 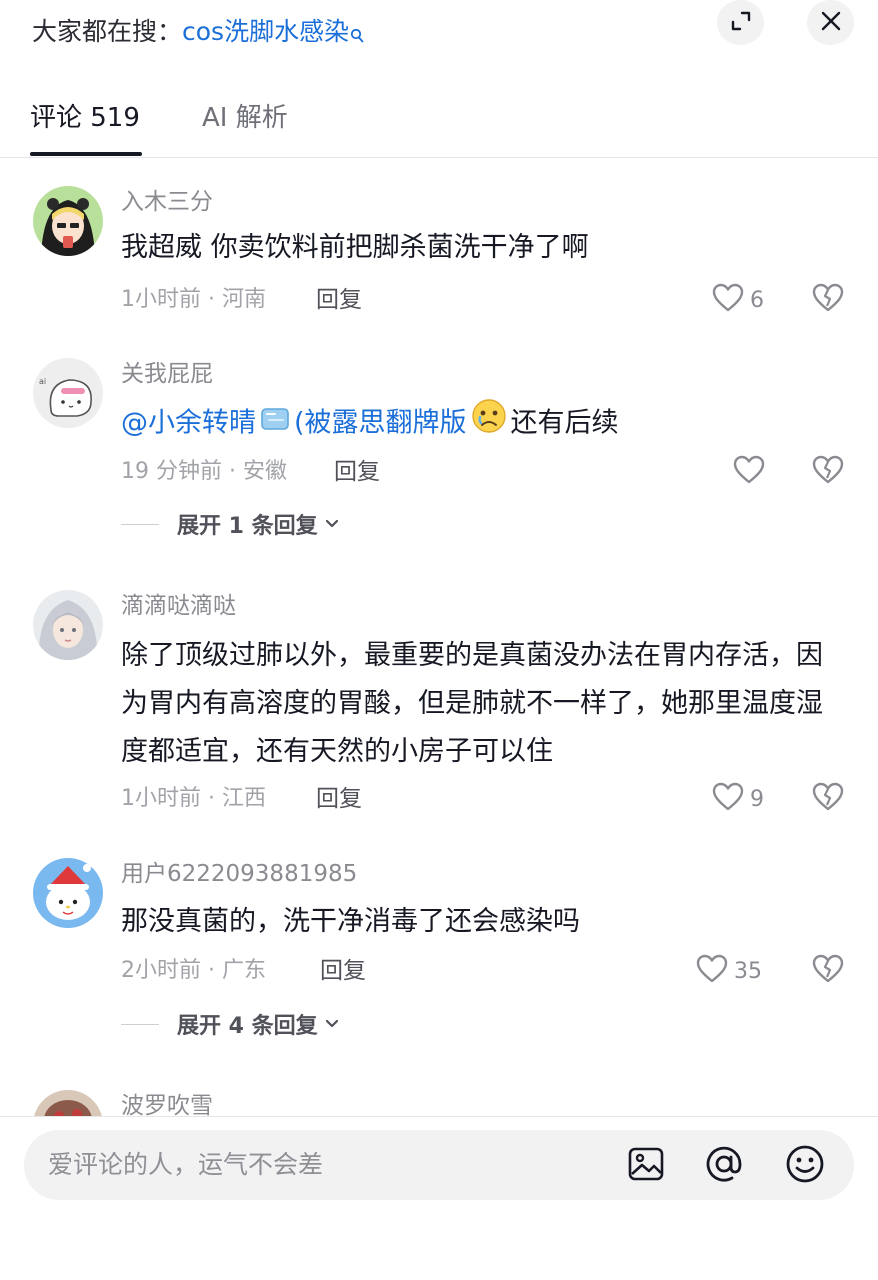 What do you see at coordinates (193, 970) in the screenshot?
I see `comment-time-location: 2小时前 · 广东` at bounding box center [193, 970].